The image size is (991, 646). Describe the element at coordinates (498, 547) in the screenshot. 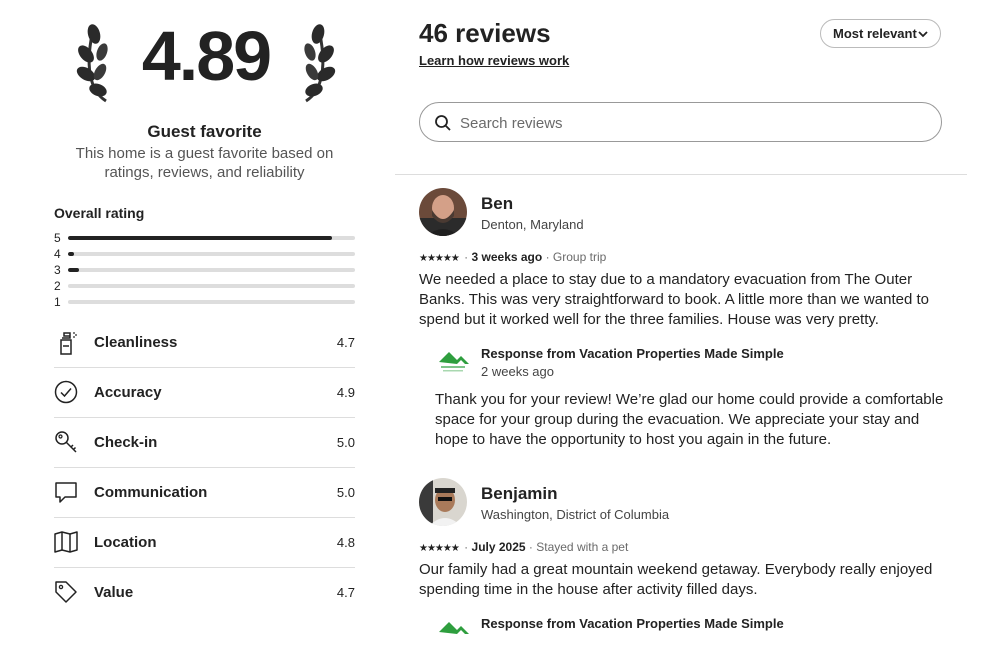

I see `review-date: July 2025` at that location.